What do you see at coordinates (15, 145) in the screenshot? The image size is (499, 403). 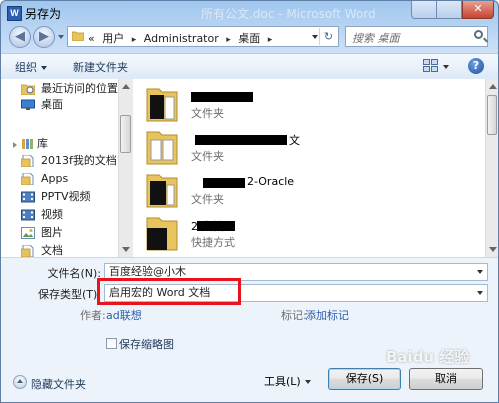 I see `expand-library-icon` at bounding box center [15, 145].